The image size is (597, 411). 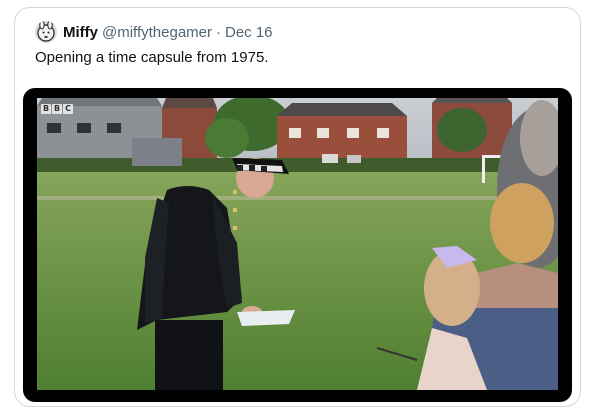 I want to click on tweet-text: Opening a time capsule from 1975., so click(x=152, y=57).